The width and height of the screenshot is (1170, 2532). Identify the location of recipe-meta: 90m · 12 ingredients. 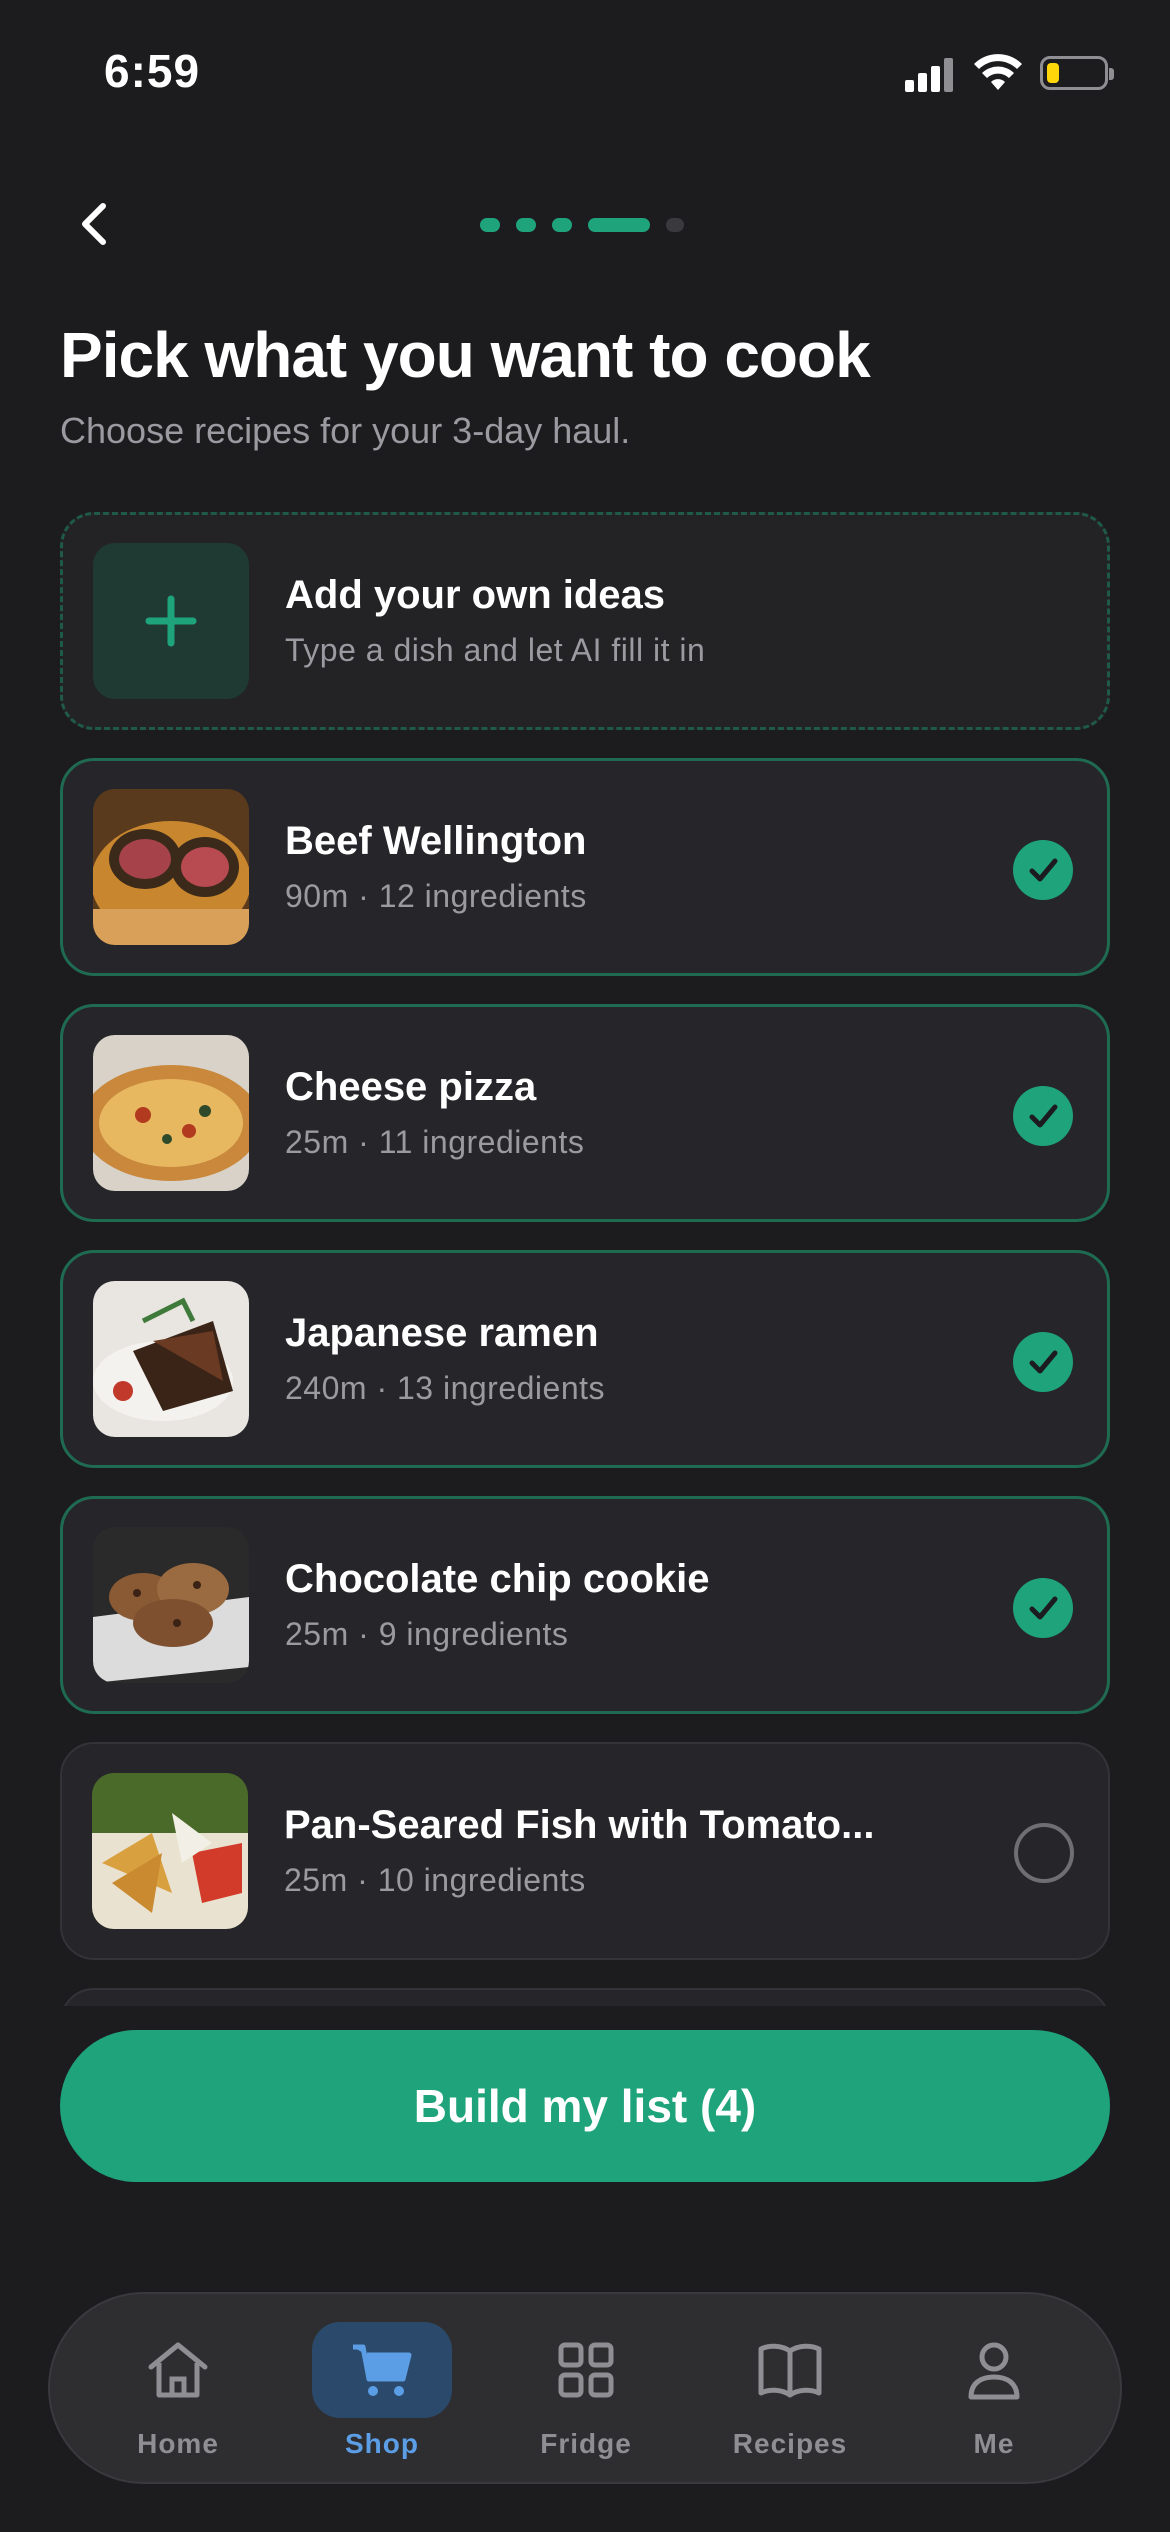
(436, 896).